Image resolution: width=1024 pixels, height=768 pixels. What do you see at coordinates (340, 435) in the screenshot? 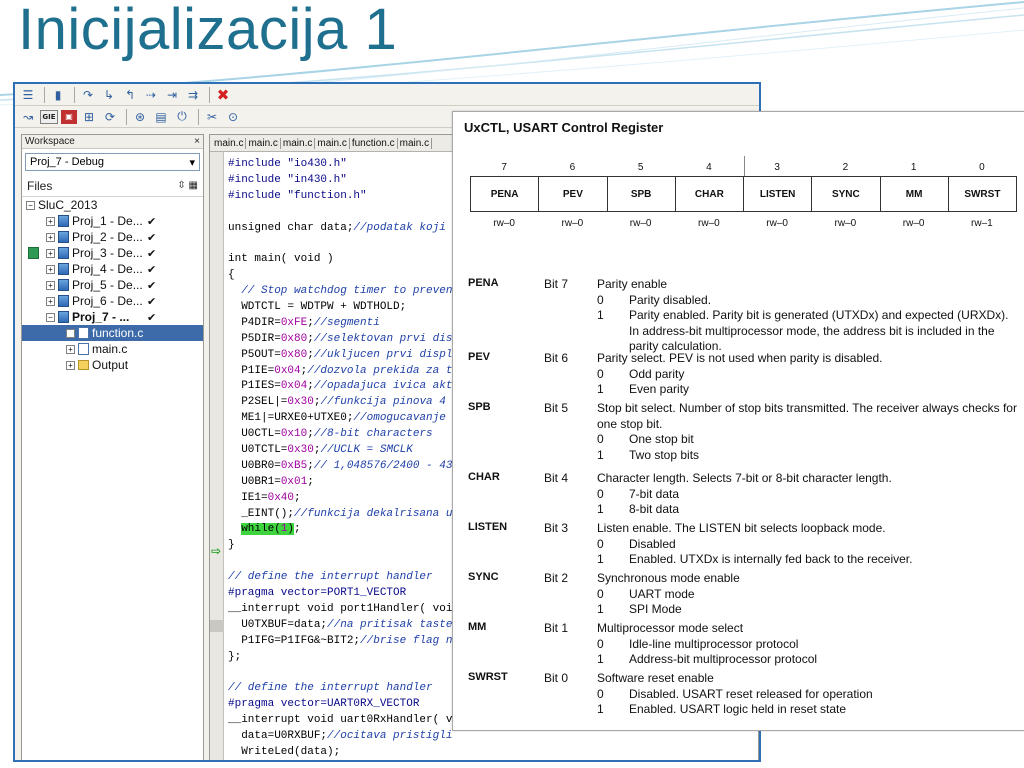
I see `code-line: U0CTL=0x10;//8-bit characters` at bounding box center [340, 435].